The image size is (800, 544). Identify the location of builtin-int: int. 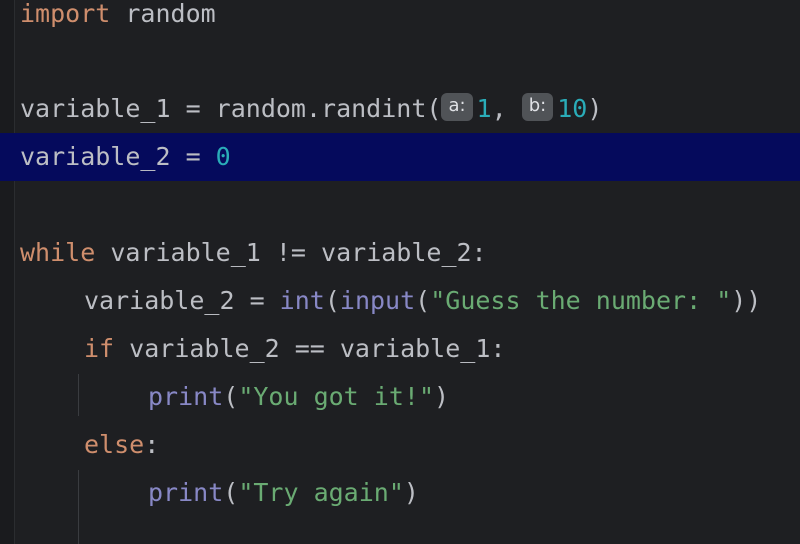
(302, 300).